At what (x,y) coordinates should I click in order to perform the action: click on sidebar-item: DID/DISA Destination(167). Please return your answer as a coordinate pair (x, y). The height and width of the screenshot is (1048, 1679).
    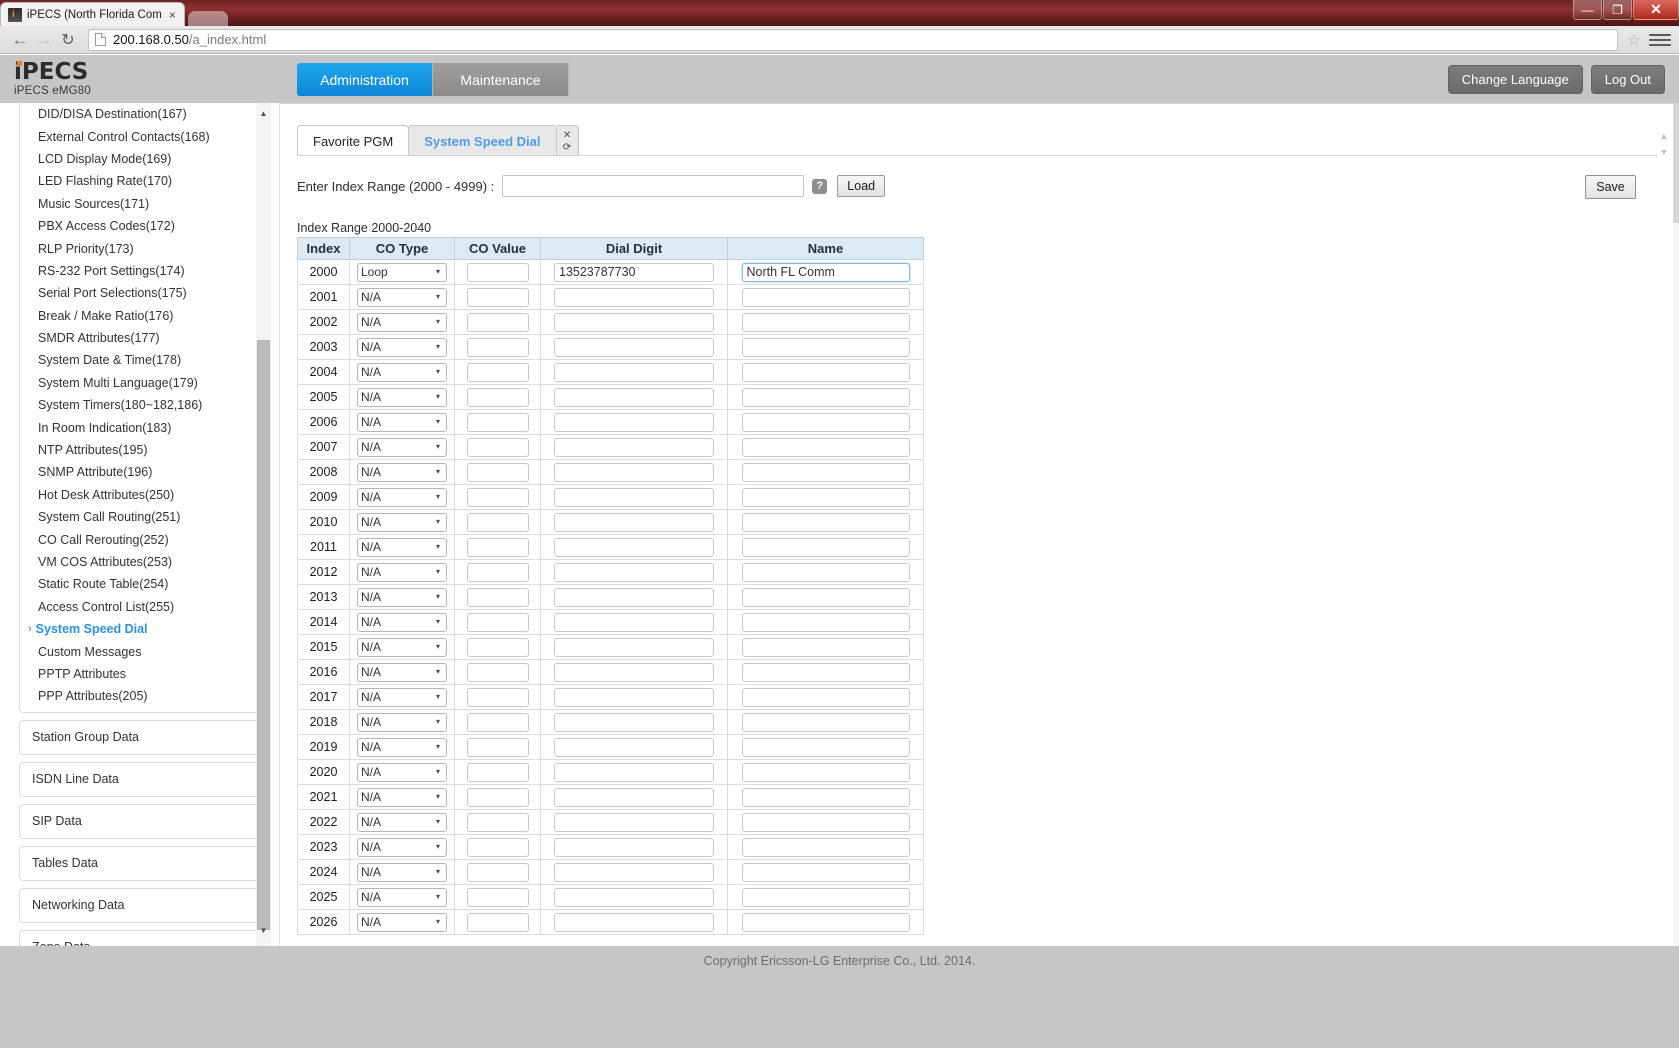
    Looking at the image, I should click on (140, 114).